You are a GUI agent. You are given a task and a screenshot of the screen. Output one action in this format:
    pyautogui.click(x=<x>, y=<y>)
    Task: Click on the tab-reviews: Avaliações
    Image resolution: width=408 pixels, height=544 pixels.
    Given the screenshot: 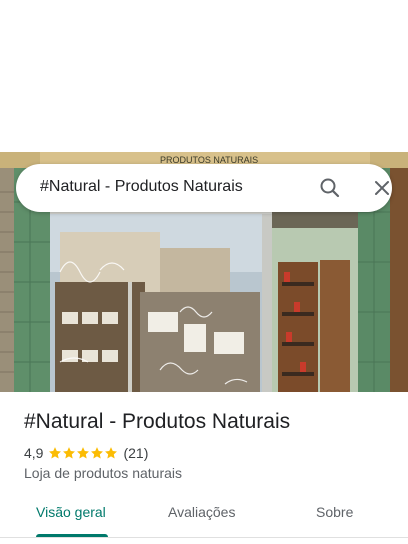 What is the action you would take?
    pyautogui.click(x=201, y=512)
    